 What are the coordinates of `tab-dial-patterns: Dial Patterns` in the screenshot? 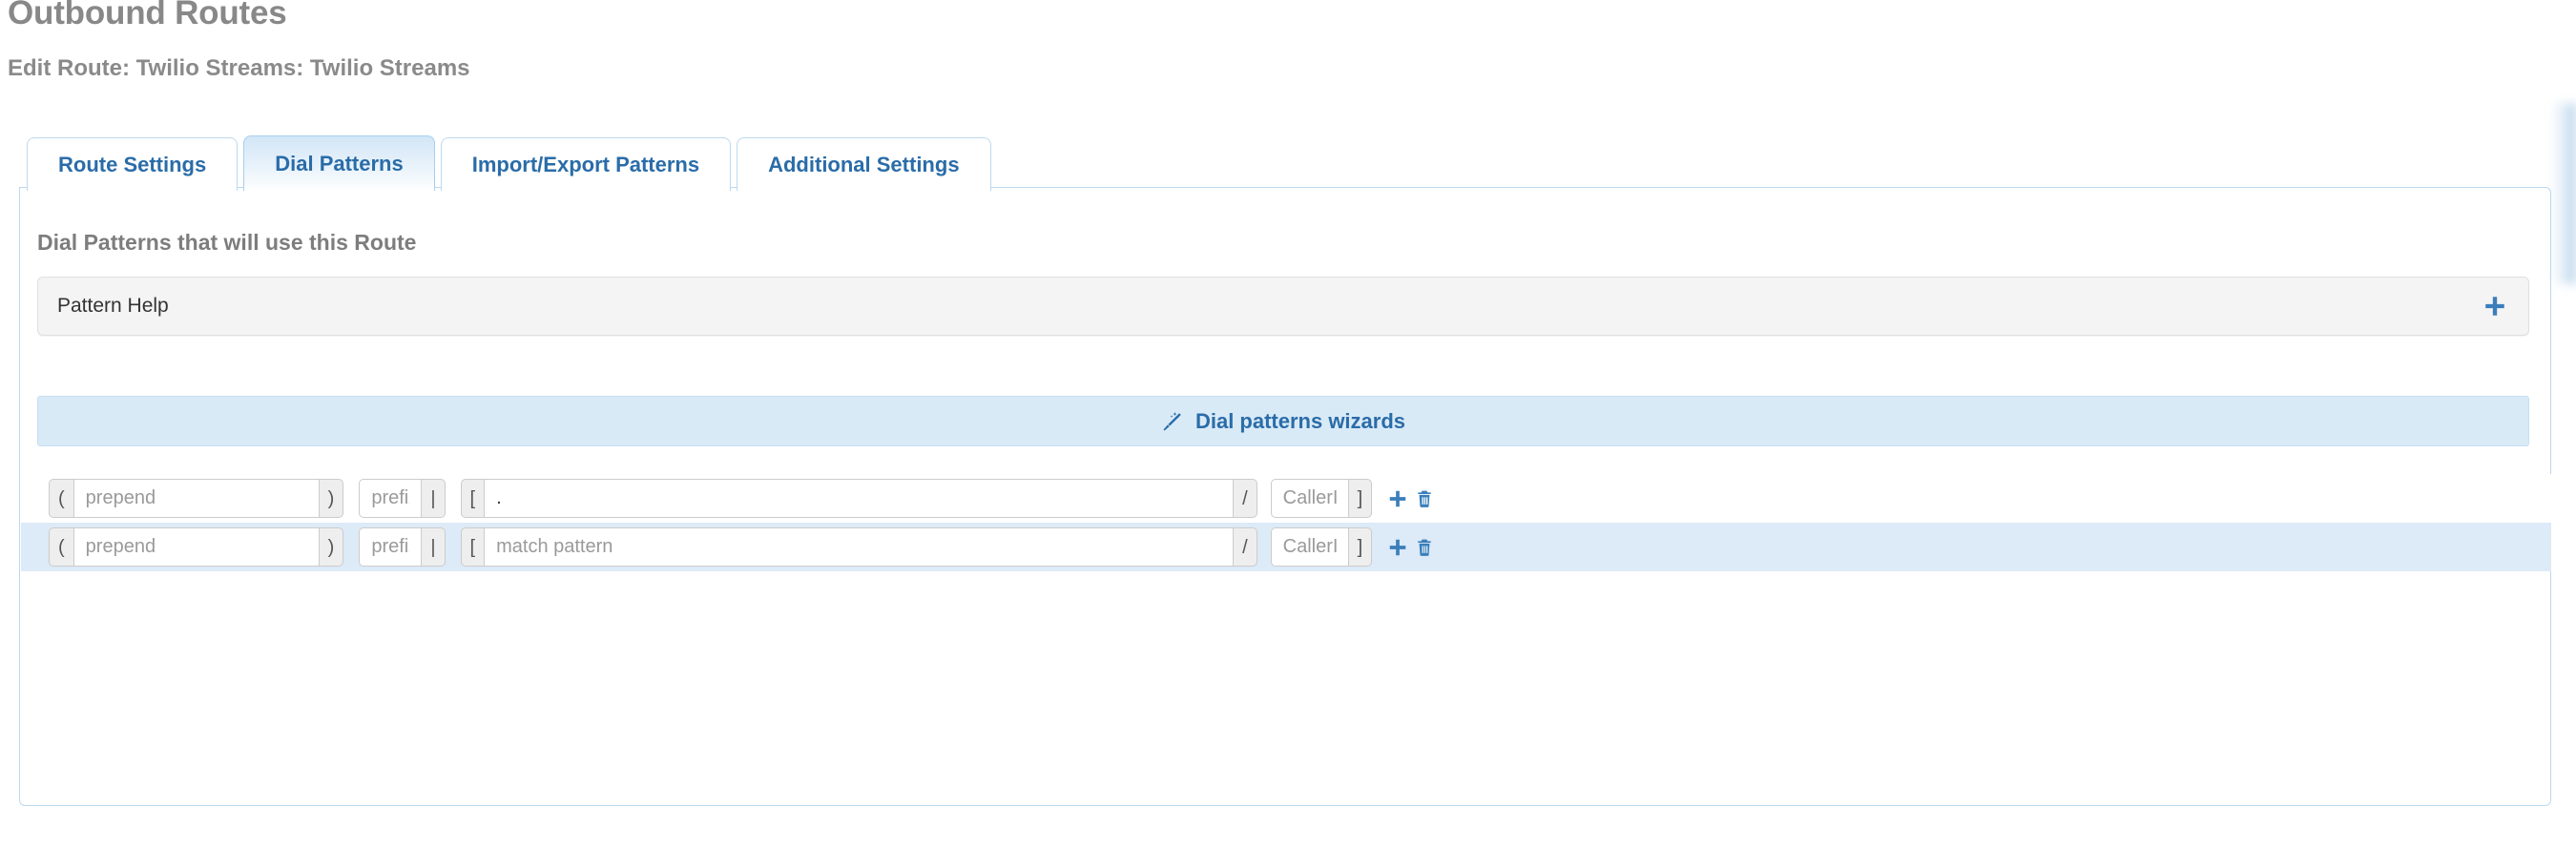 It's located at (339, 163).